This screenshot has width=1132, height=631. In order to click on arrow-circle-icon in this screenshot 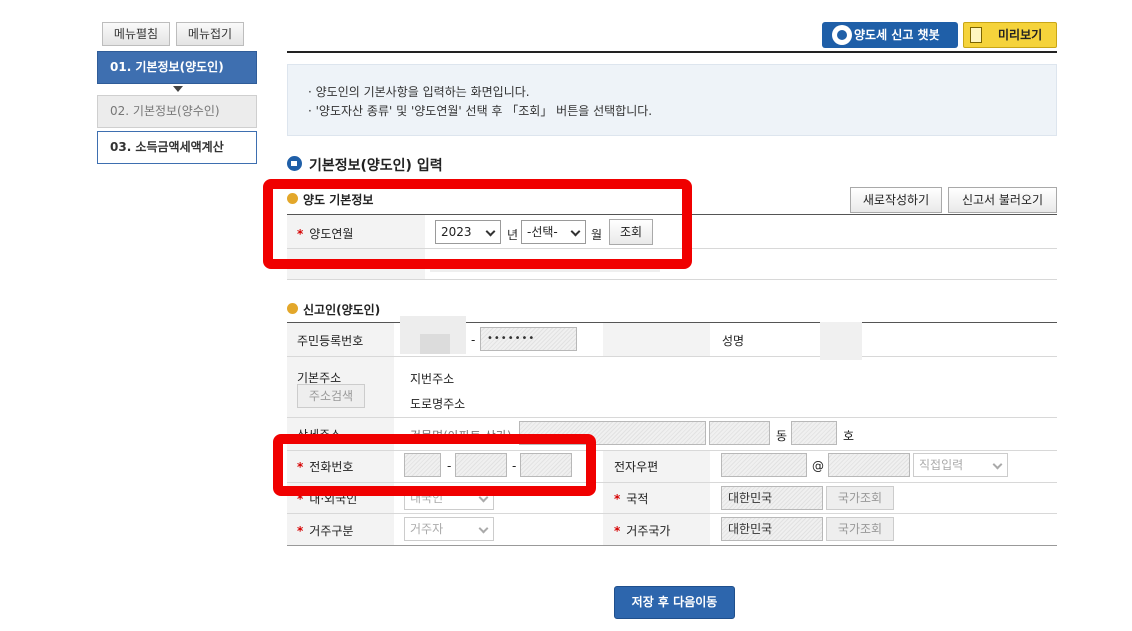, I will do `click(294, 163)`.